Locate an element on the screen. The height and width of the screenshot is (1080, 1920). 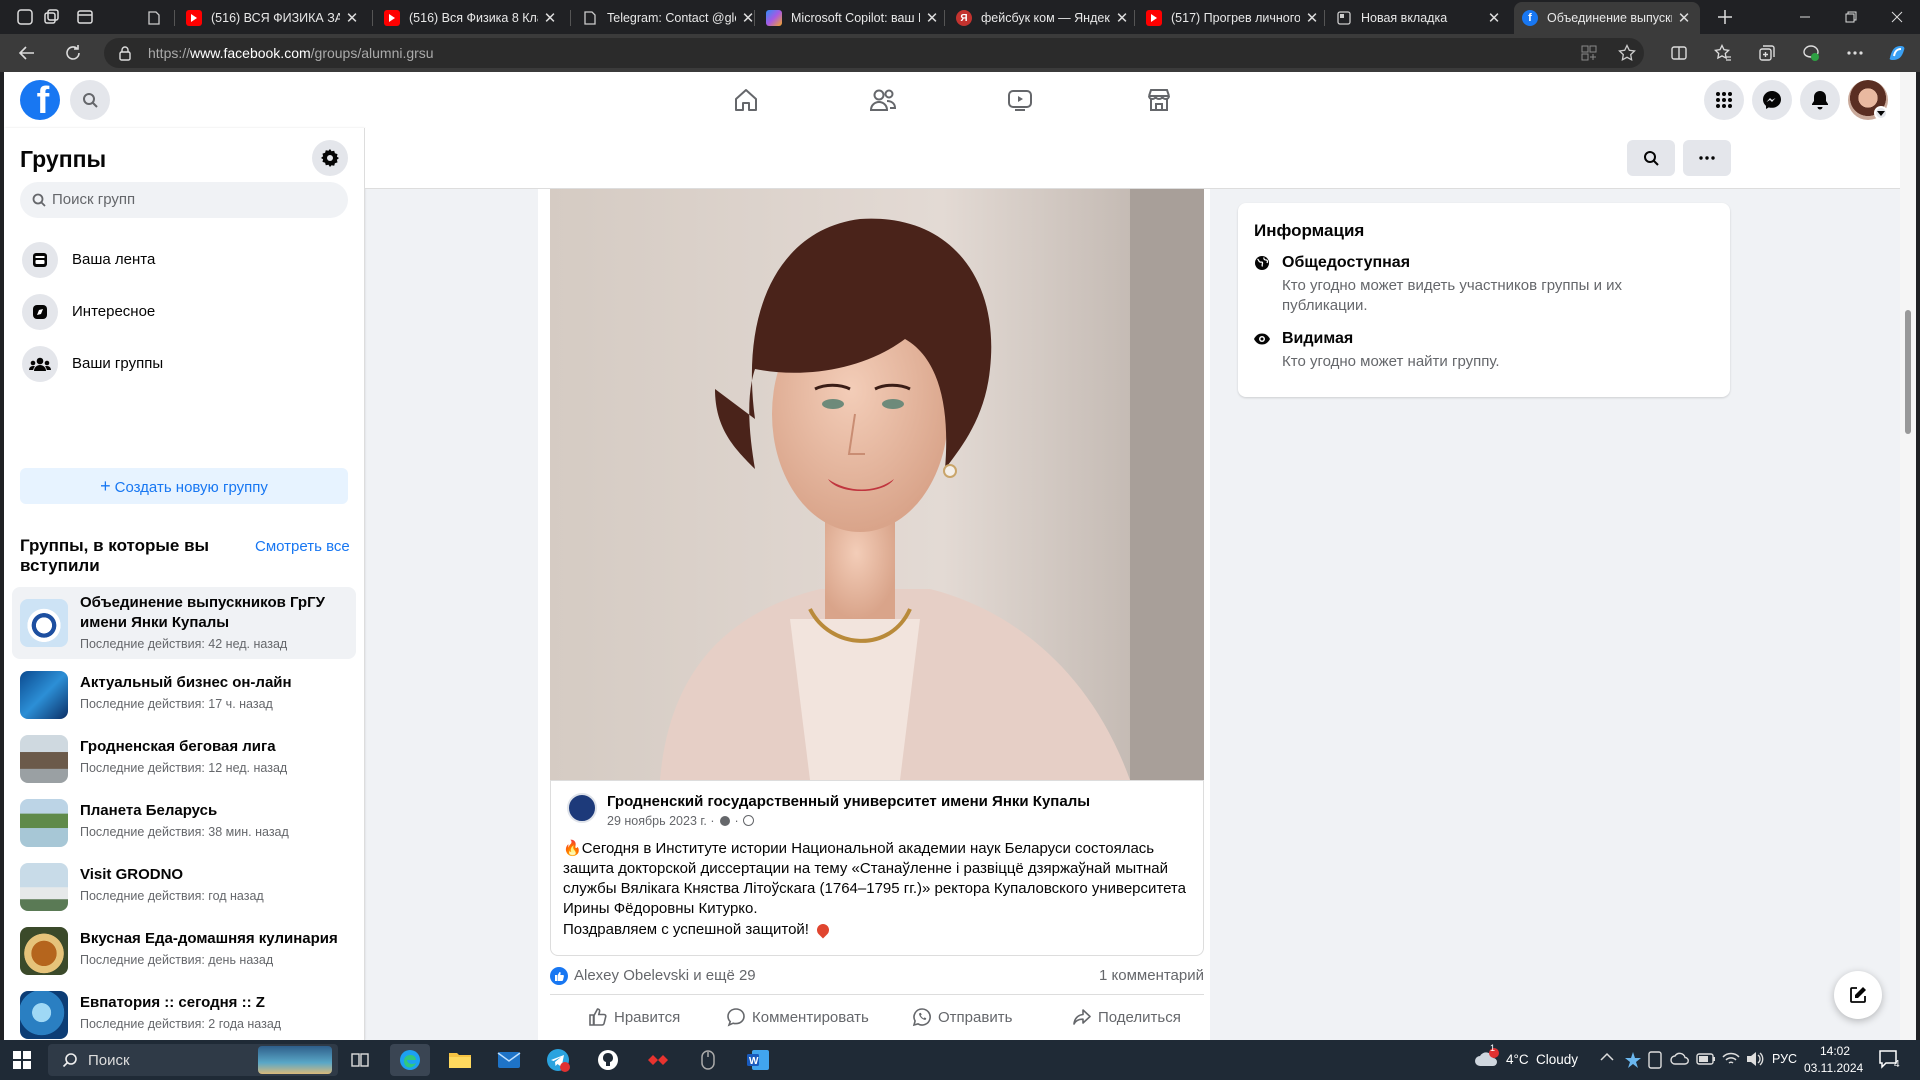
university-avatar is located at coordinates (582, 808).